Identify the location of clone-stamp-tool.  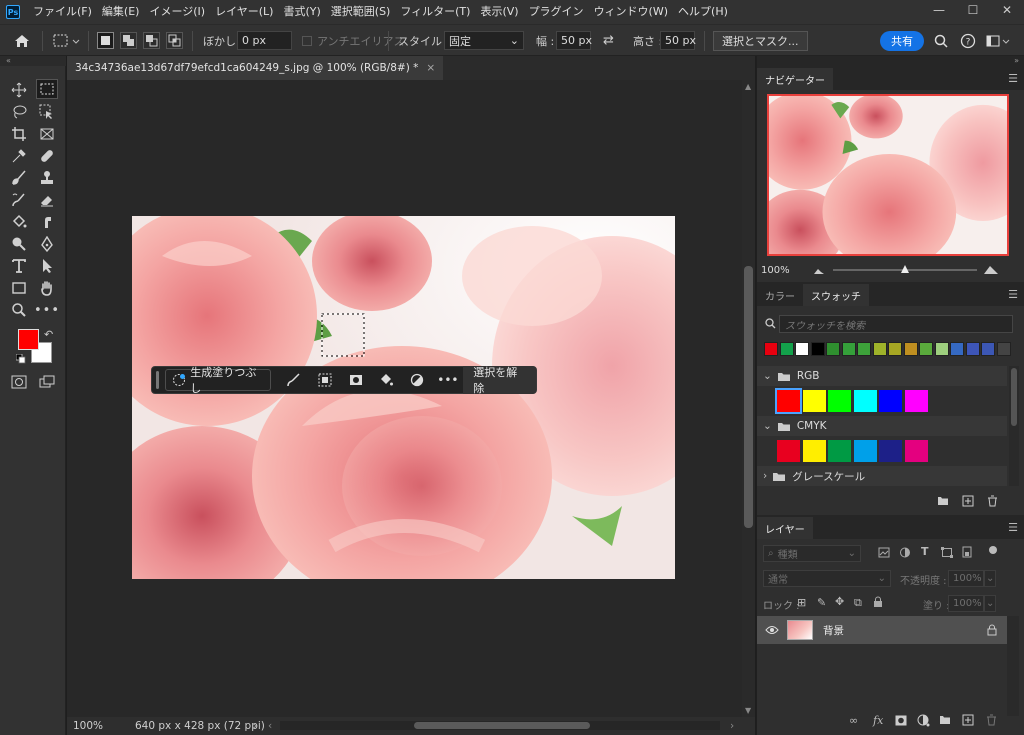
(47, 178).